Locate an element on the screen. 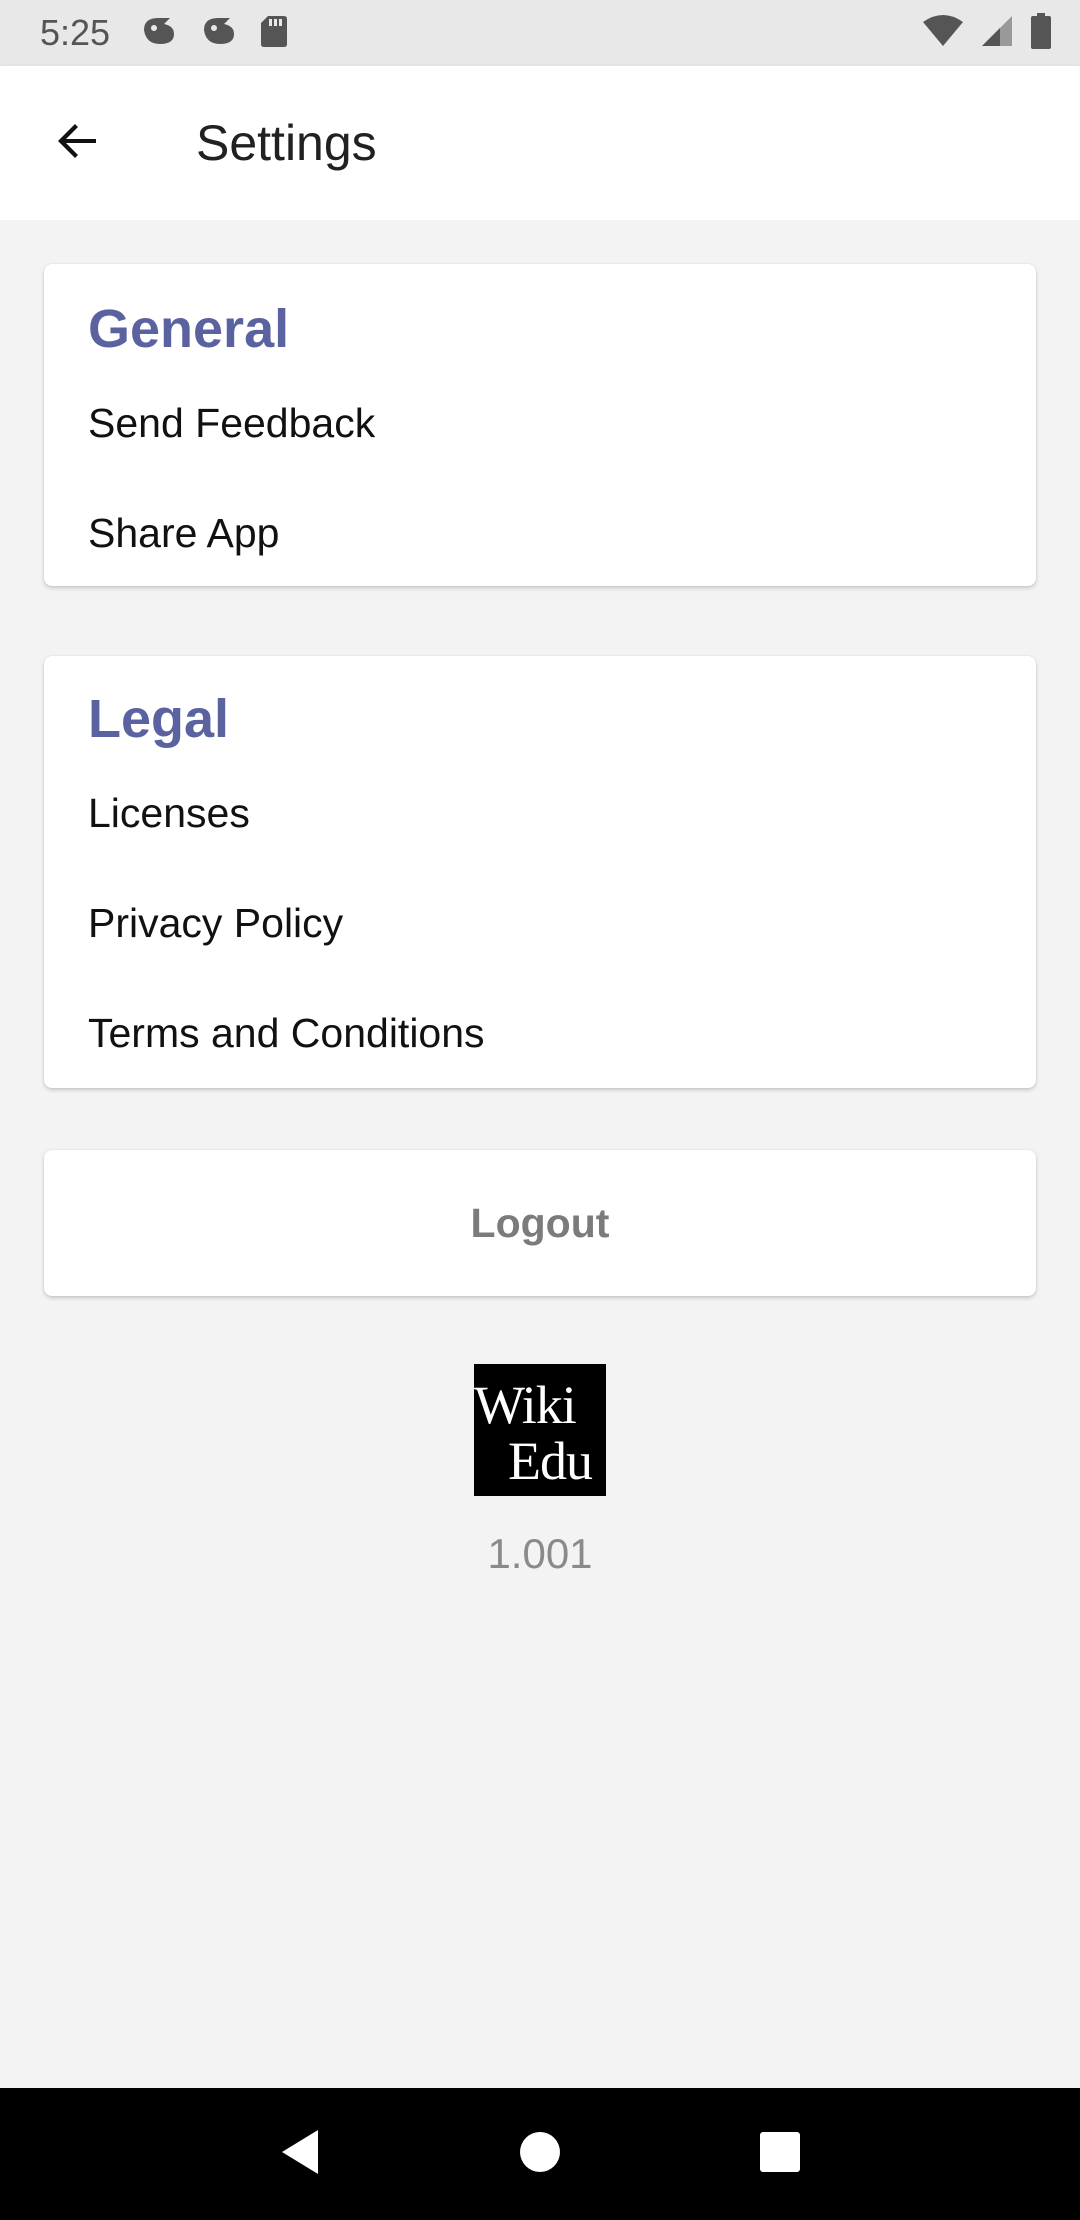 The image size is (1080, 2220). back-button is located at coordinates (78, 143).